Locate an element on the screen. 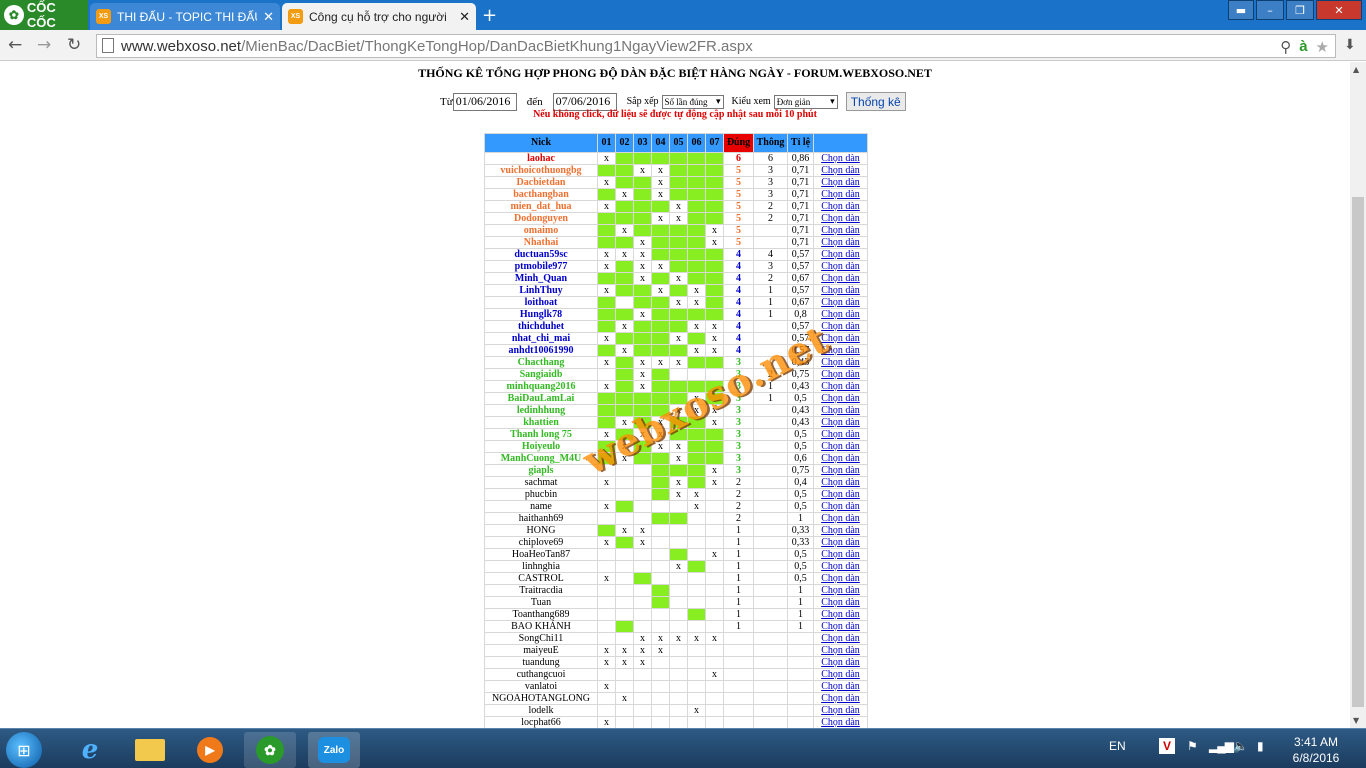 This screenshot has width=1366, height=768. nick-cell: Sangiaidb is located at coordinates (541, 374).